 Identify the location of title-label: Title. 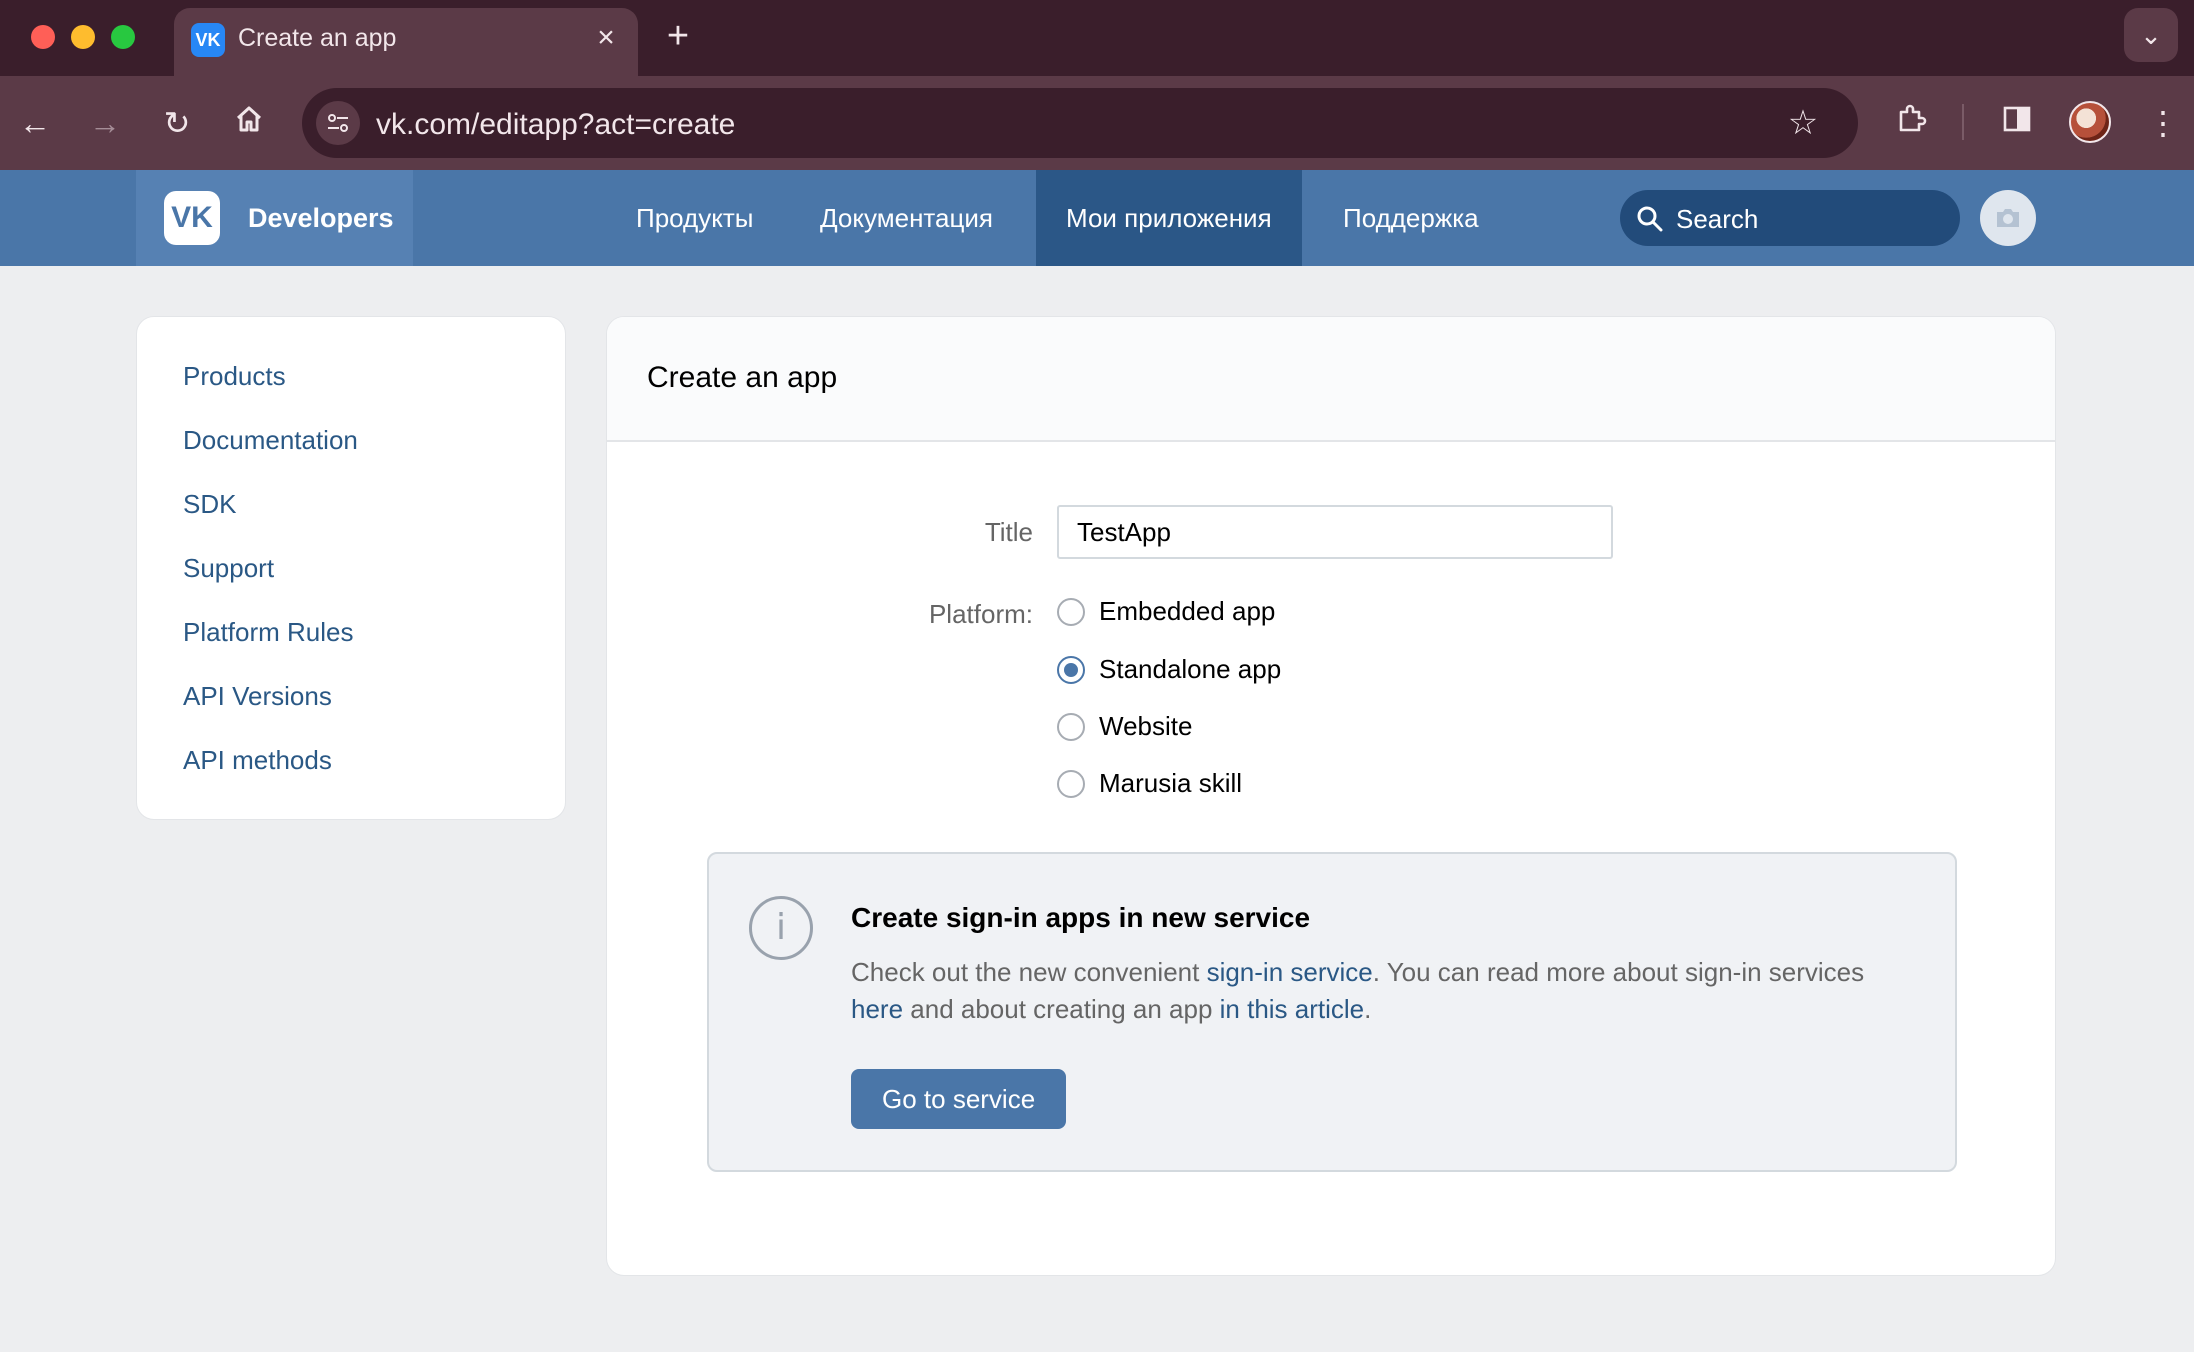
(1008, 532).